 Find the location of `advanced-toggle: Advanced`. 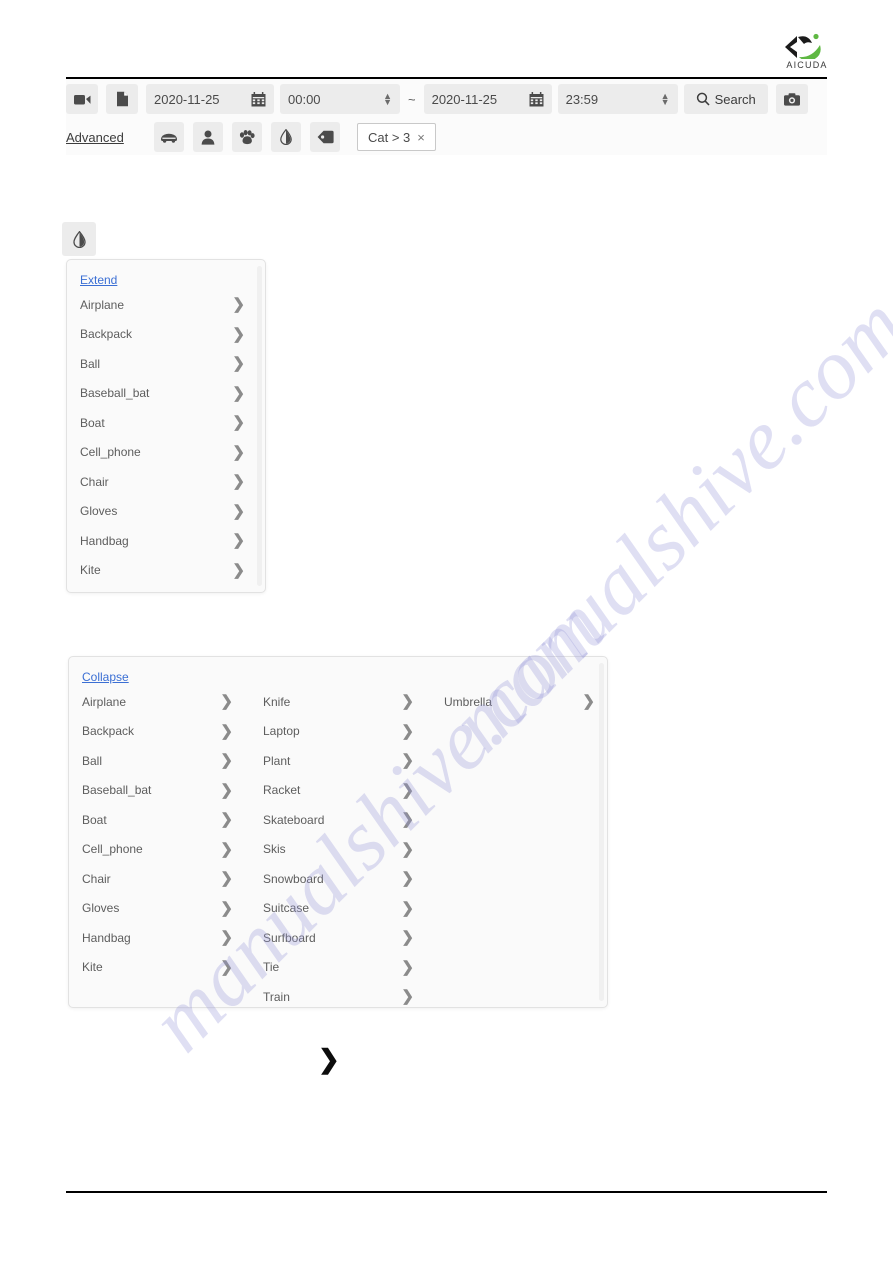

advanced-toggle: Advanced is located at coordinates (100, 137).